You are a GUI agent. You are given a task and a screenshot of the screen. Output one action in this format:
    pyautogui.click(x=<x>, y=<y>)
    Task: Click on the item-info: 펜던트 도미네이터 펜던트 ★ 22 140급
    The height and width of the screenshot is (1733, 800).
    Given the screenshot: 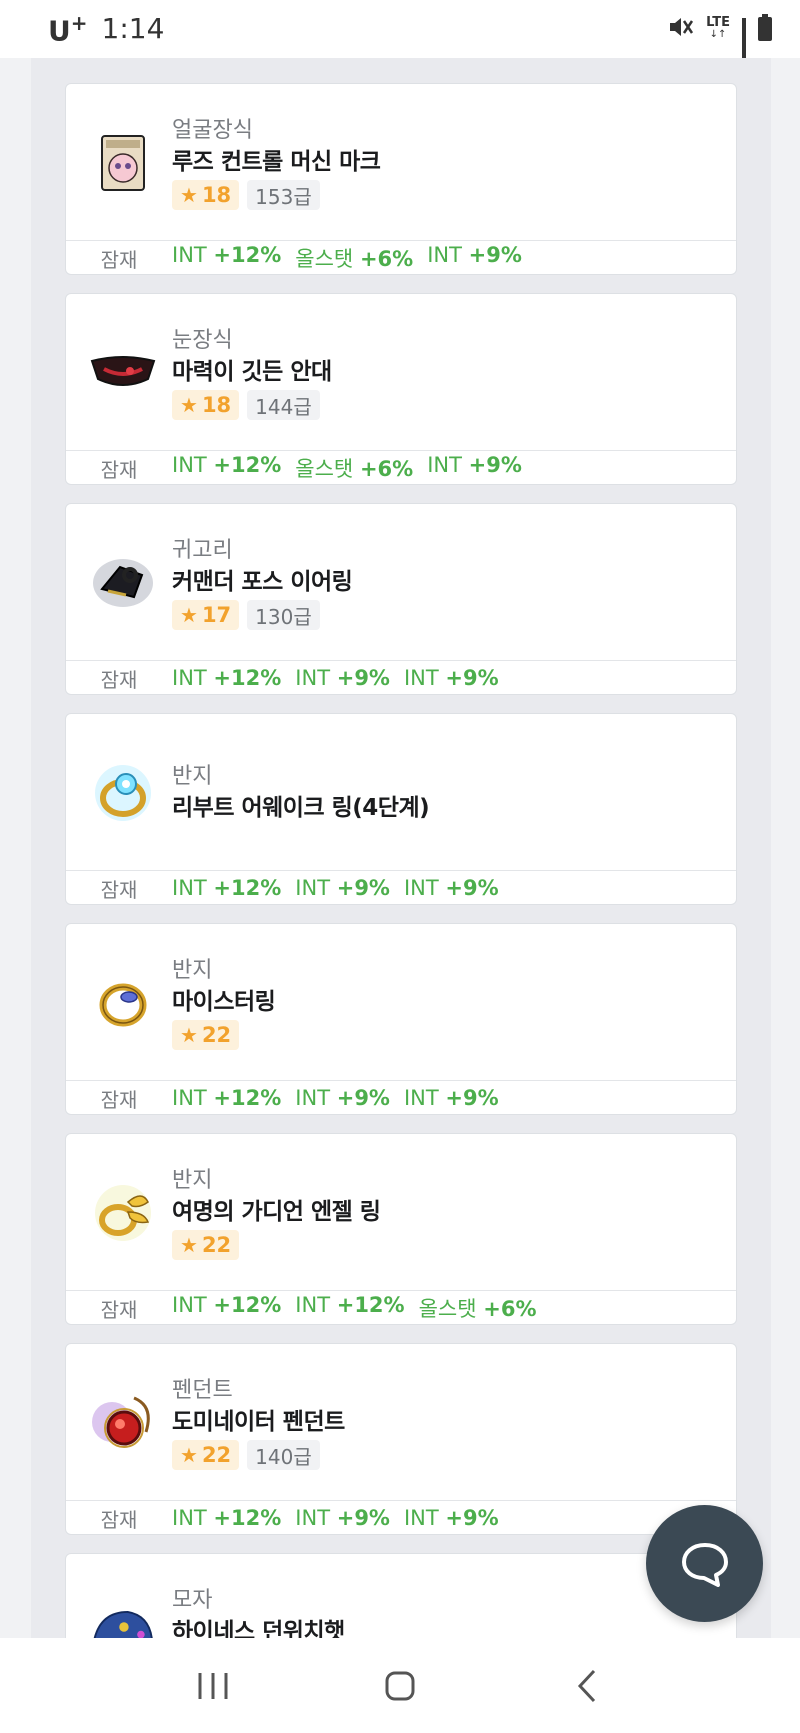 What is the action you would take?
    pyautogui.click(x=258, y=1421)
    